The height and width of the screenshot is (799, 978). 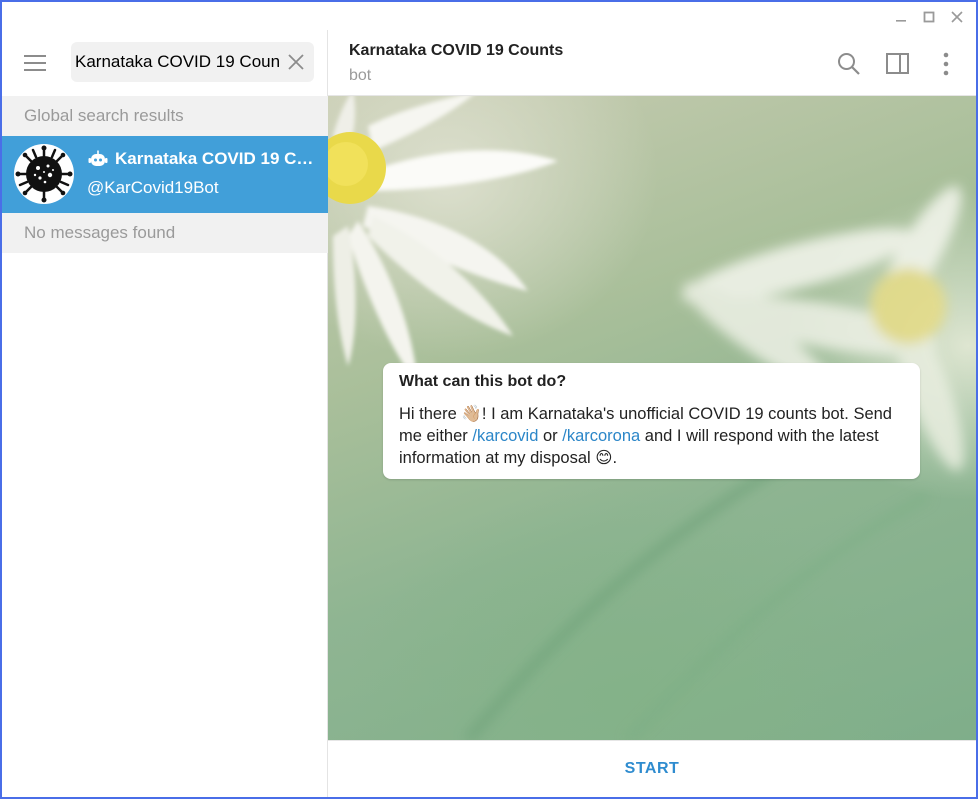 What do you see at coordinates (35, 63) in the screenshot?
I see `hamburger-menu-icon` at bounding box center [35, 63].